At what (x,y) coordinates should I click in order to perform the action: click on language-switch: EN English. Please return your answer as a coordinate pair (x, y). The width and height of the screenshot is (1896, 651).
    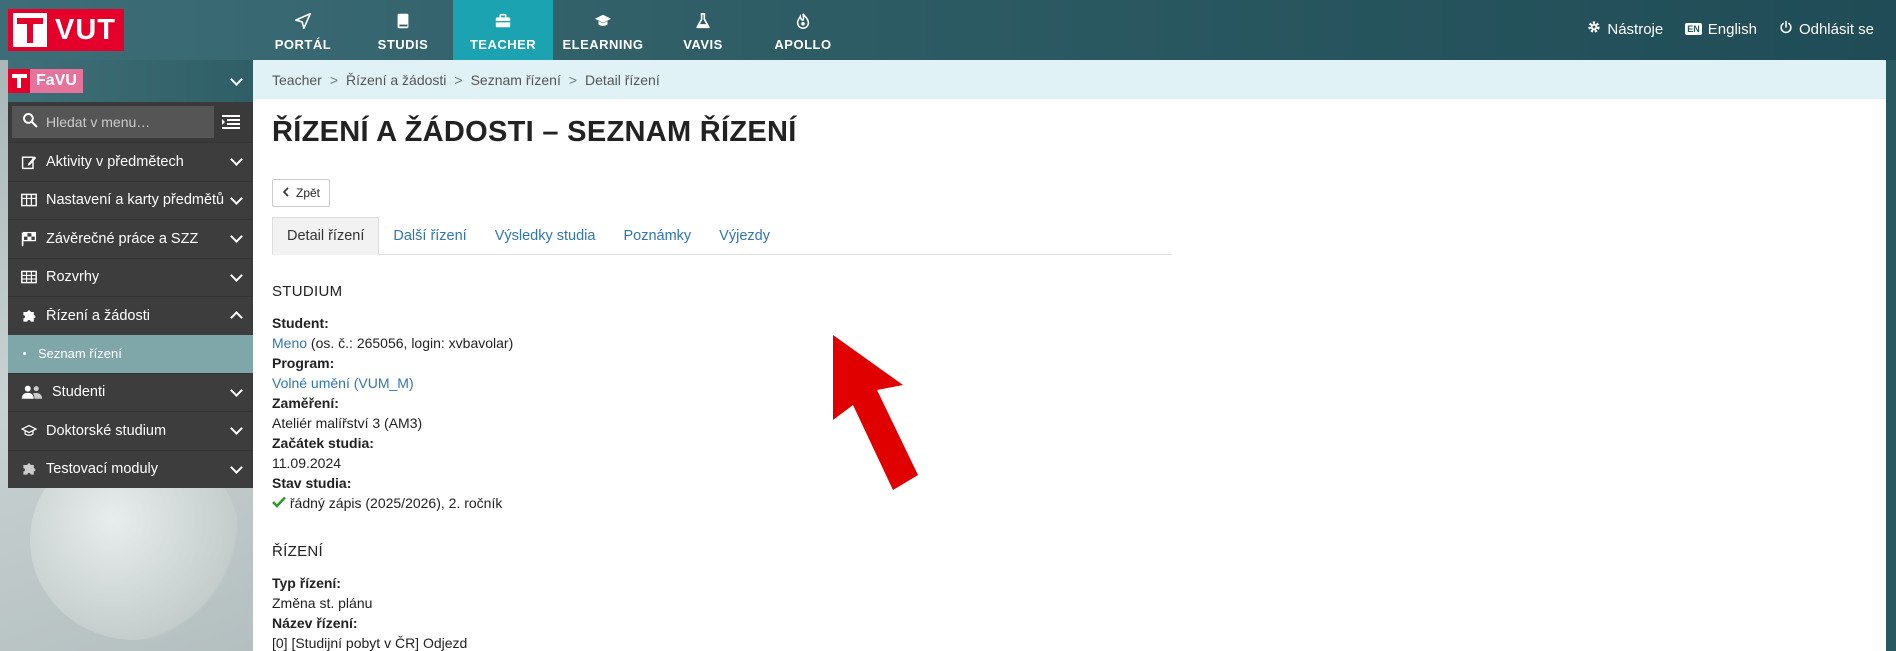
    Looking at the image, I should click on (1721, 29).